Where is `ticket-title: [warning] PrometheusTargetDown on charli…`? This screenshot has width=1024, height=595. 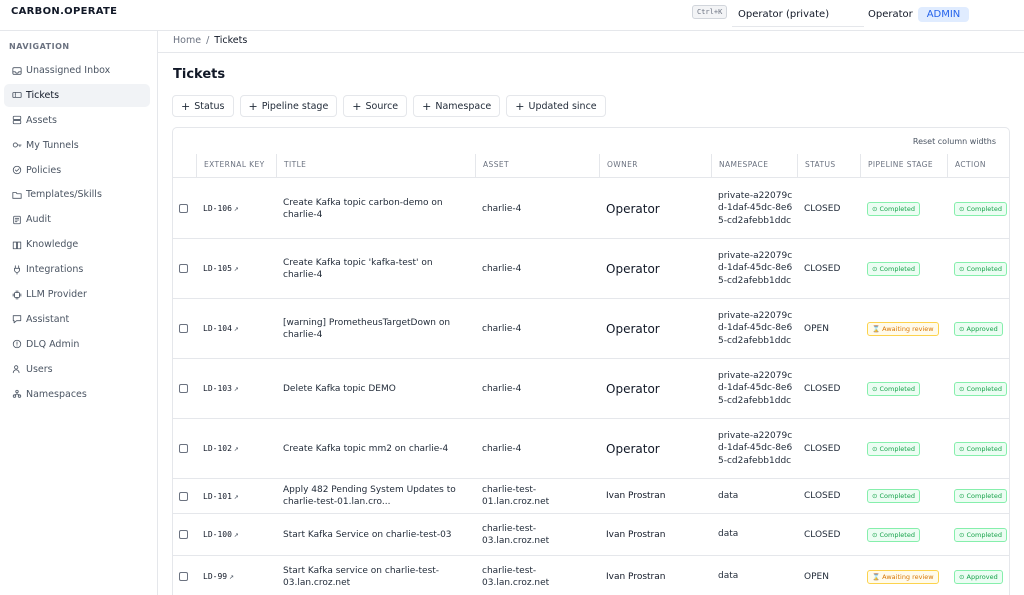
ticket-title: [warning] PrometheusTargetDown on charli… is located at coordinates (375, 329).